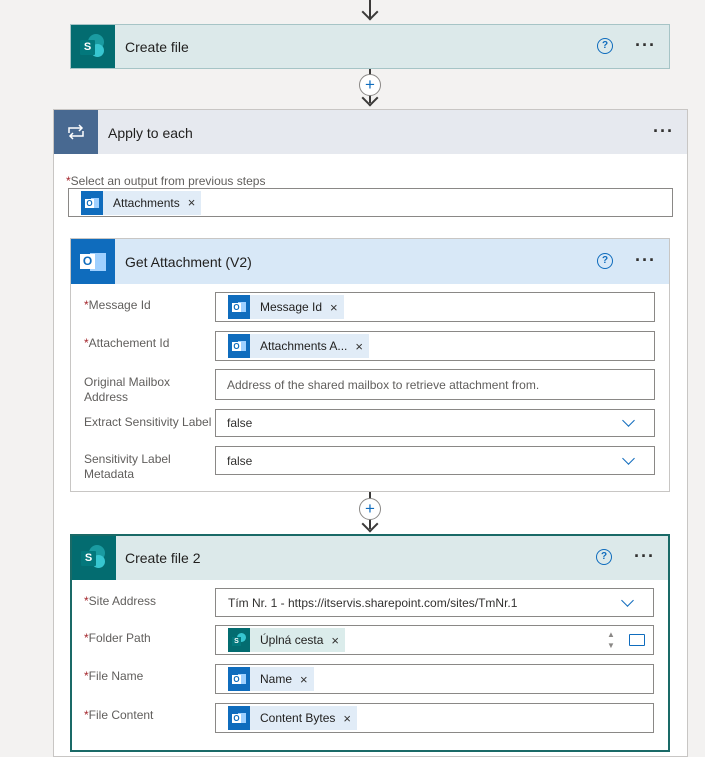  I want to click on original-mailbox-label: Original Mailbox Address, so click(127, 389).